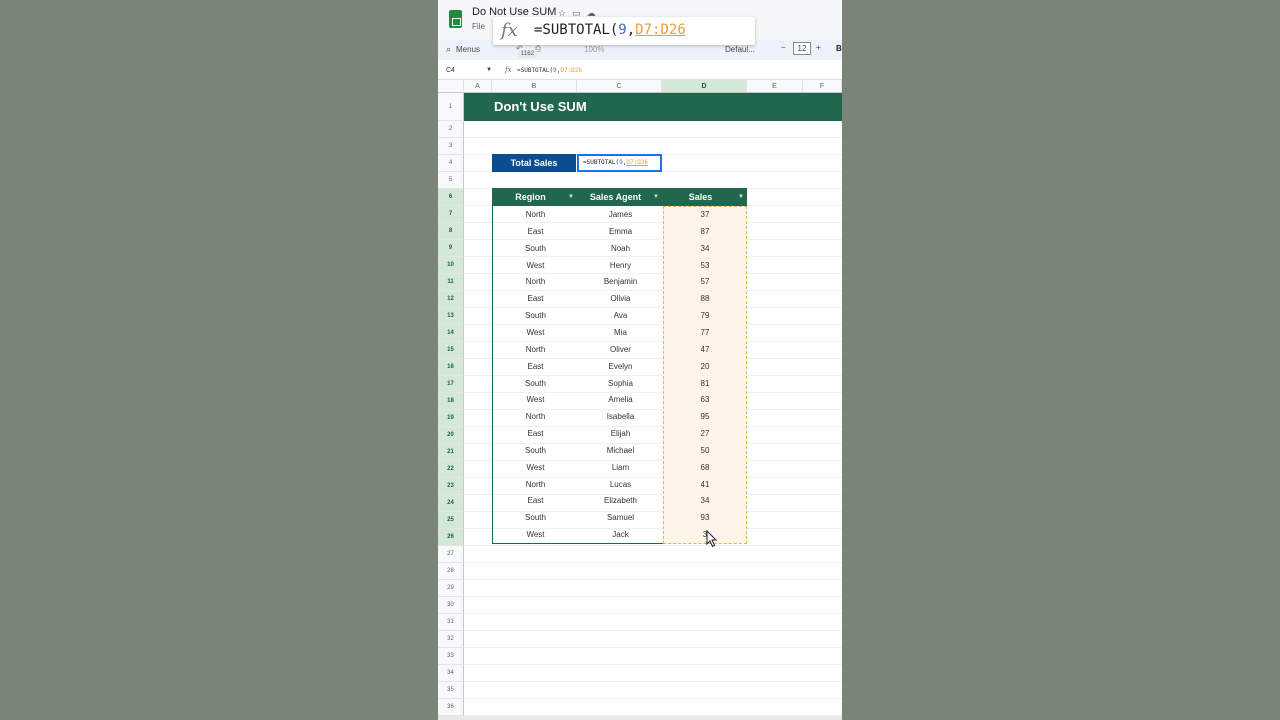 This screenshot has height=720, width=1280. I want to click on total-sales-label: Total Sales, so click(534, 163).